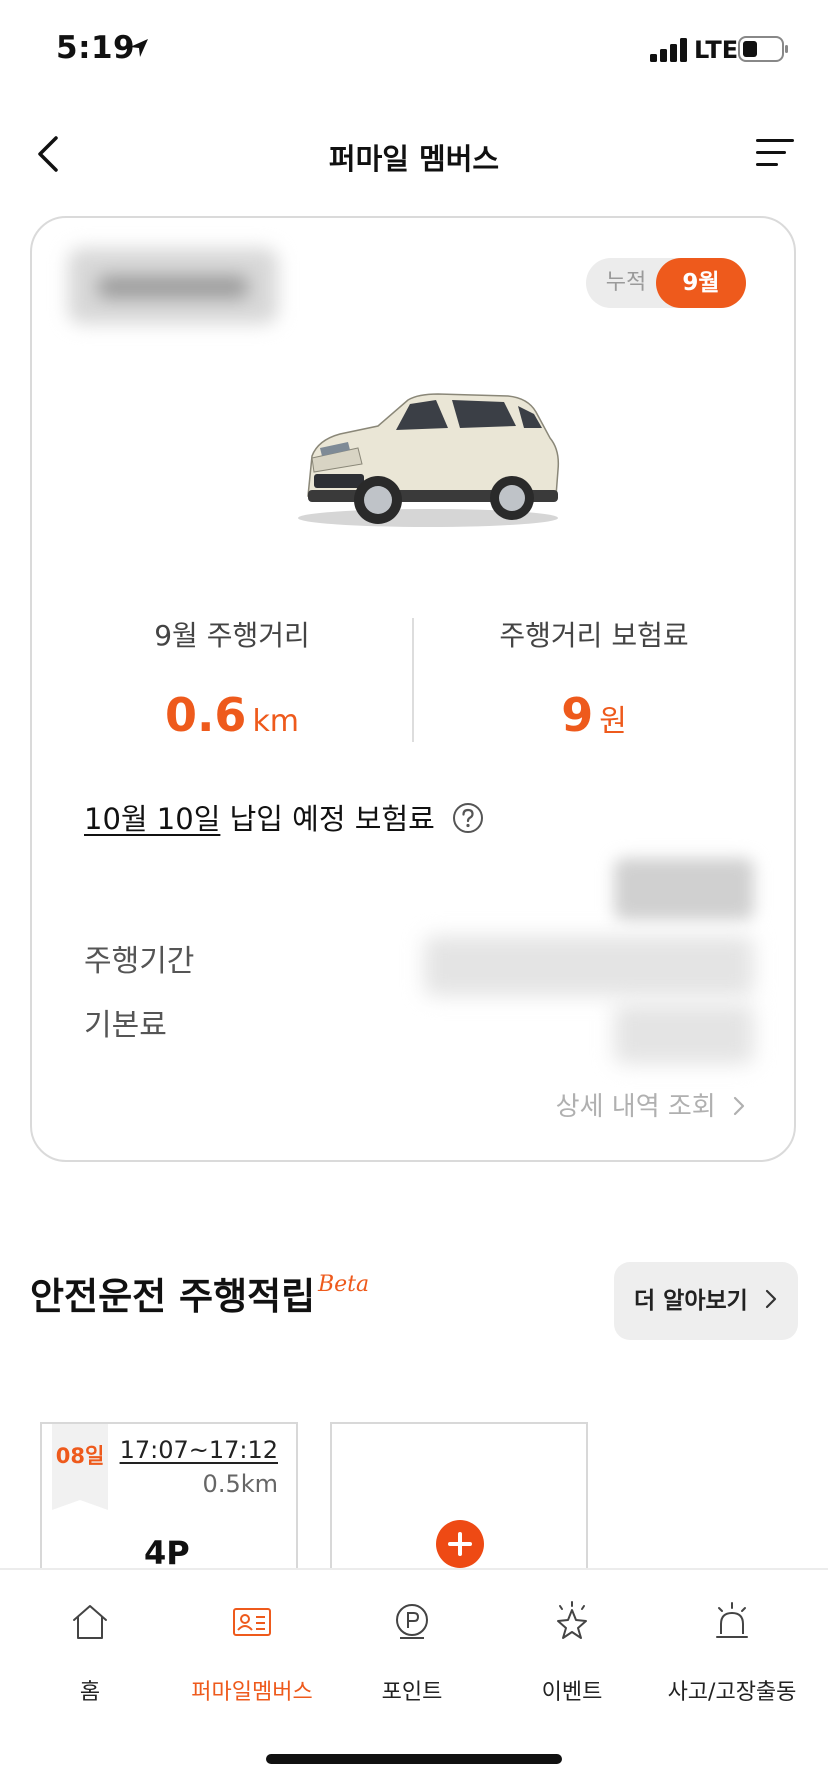  I want to click on battery-icon, so click(763, 49).